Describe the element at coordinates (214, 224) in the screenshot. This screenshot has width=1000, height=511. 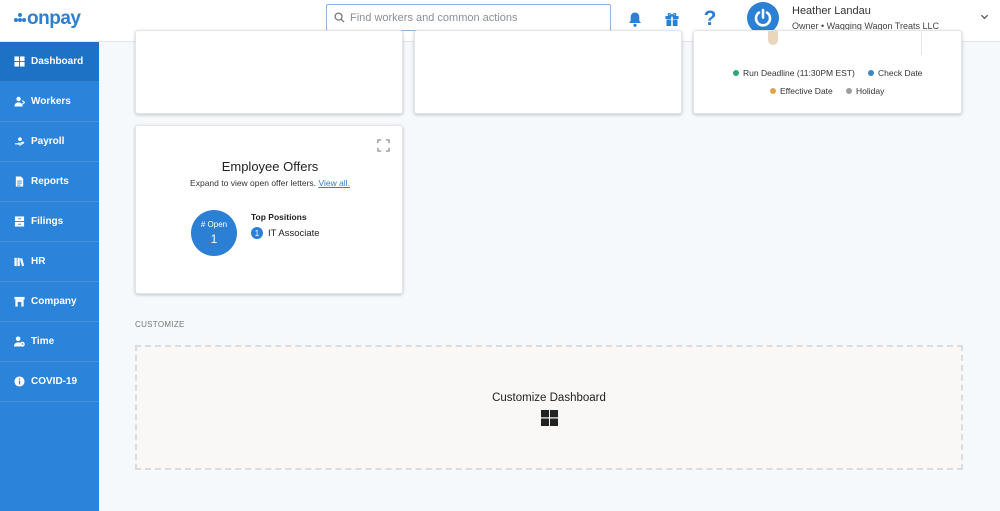
I see `open-label: # Open` at that location.